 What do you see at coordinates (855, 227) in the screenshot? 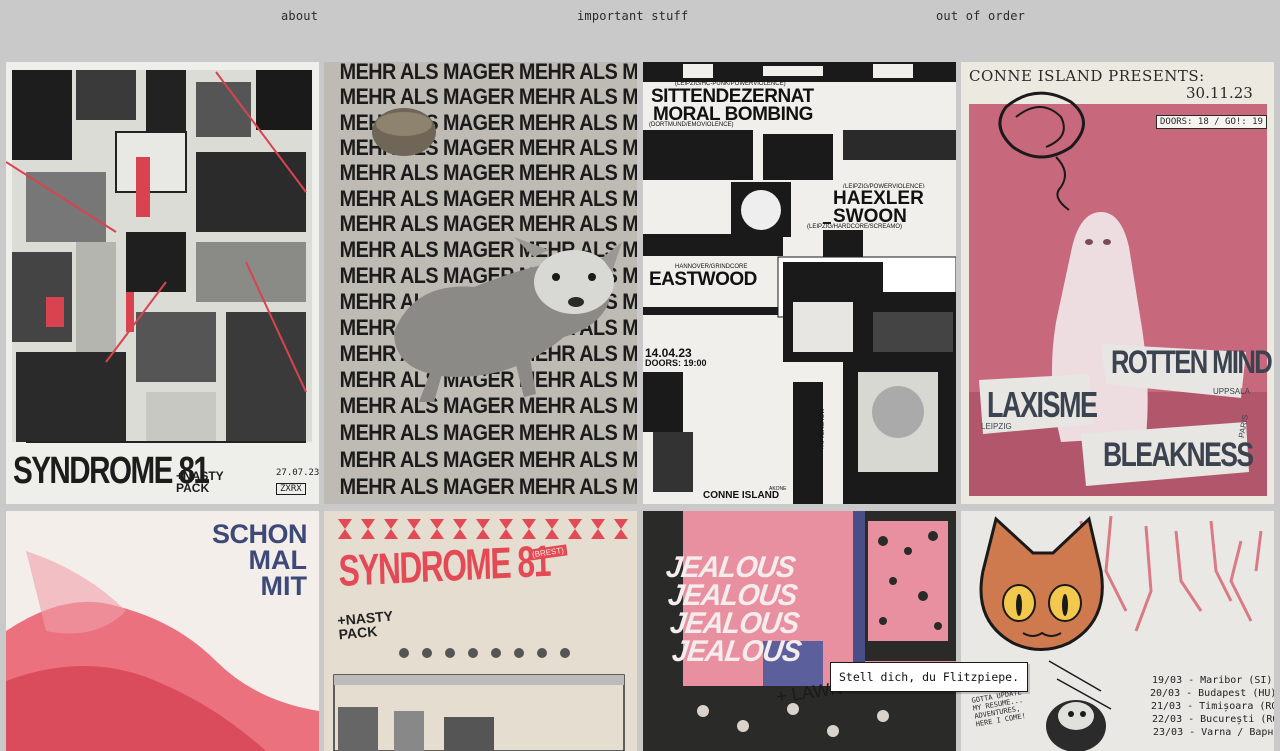
I see `band-tag: (LEIPZIG/HARDCORE/SCREAMO)` at bounding box center [855, 227].